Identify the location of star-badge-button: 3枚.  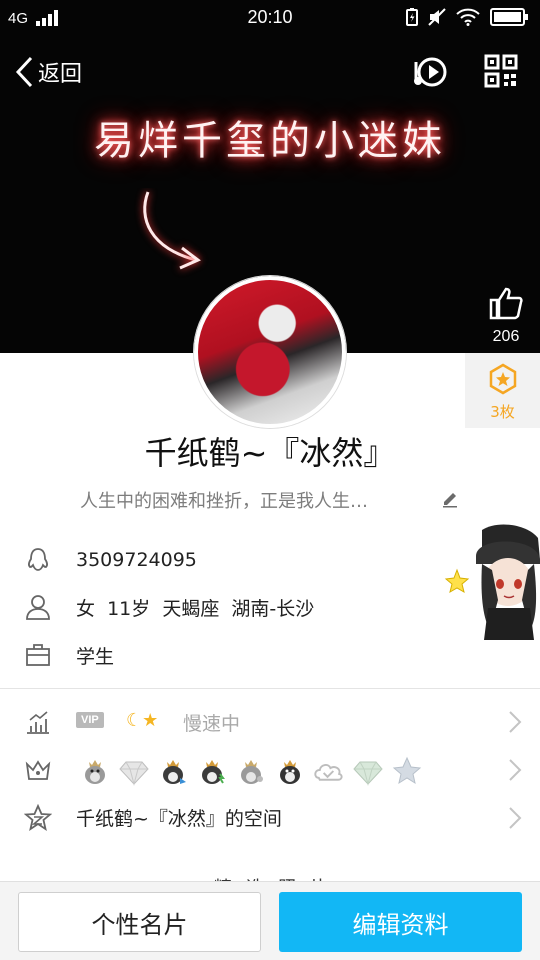
(502, 390).